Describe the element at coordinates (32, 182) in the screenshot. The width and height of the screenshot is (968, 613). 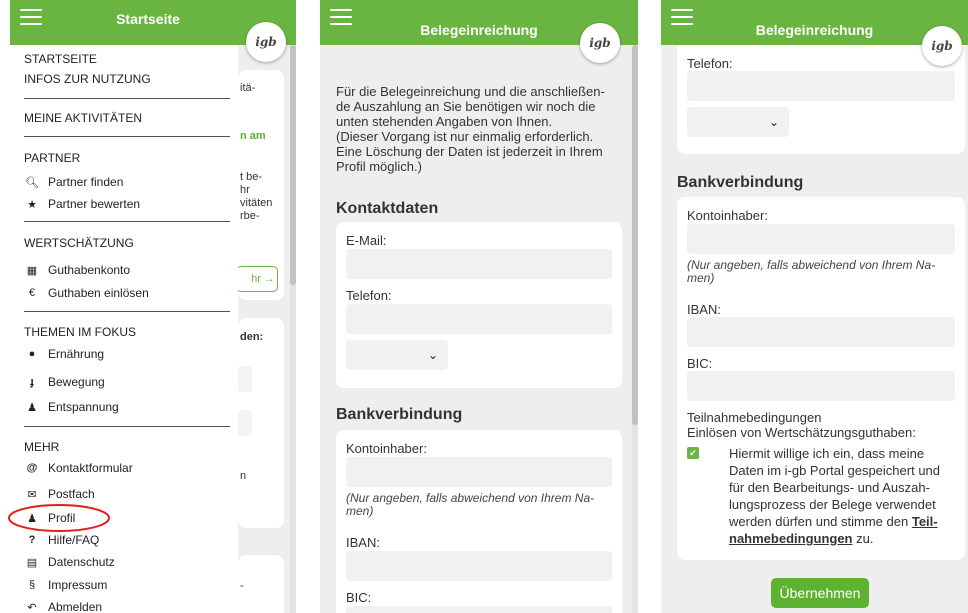
I see `search-icon: 🔍︎` at that location.